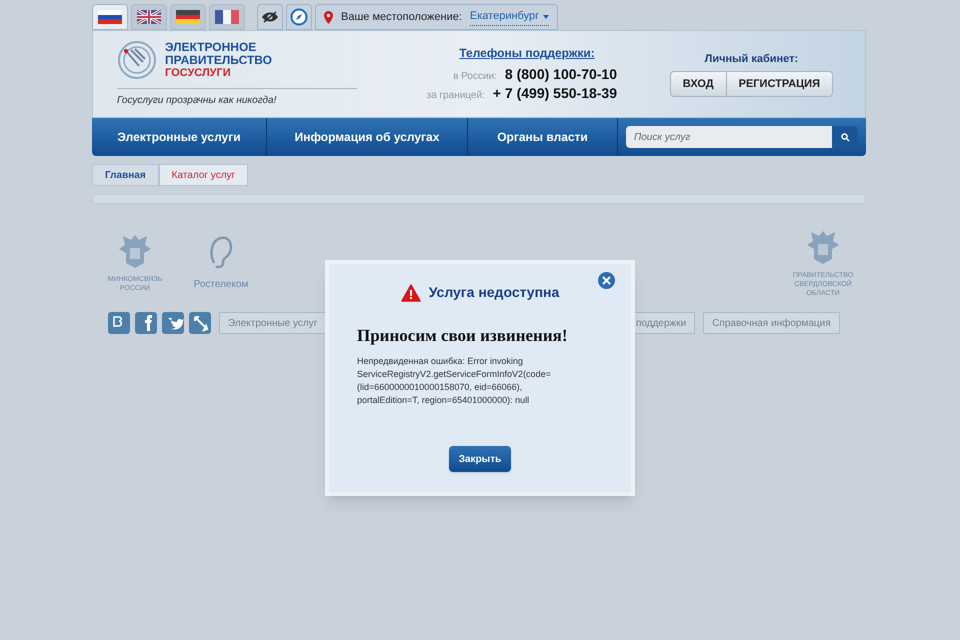 This screenshot has height=640, width=960. I want to click on search-button, so click(845, 137).